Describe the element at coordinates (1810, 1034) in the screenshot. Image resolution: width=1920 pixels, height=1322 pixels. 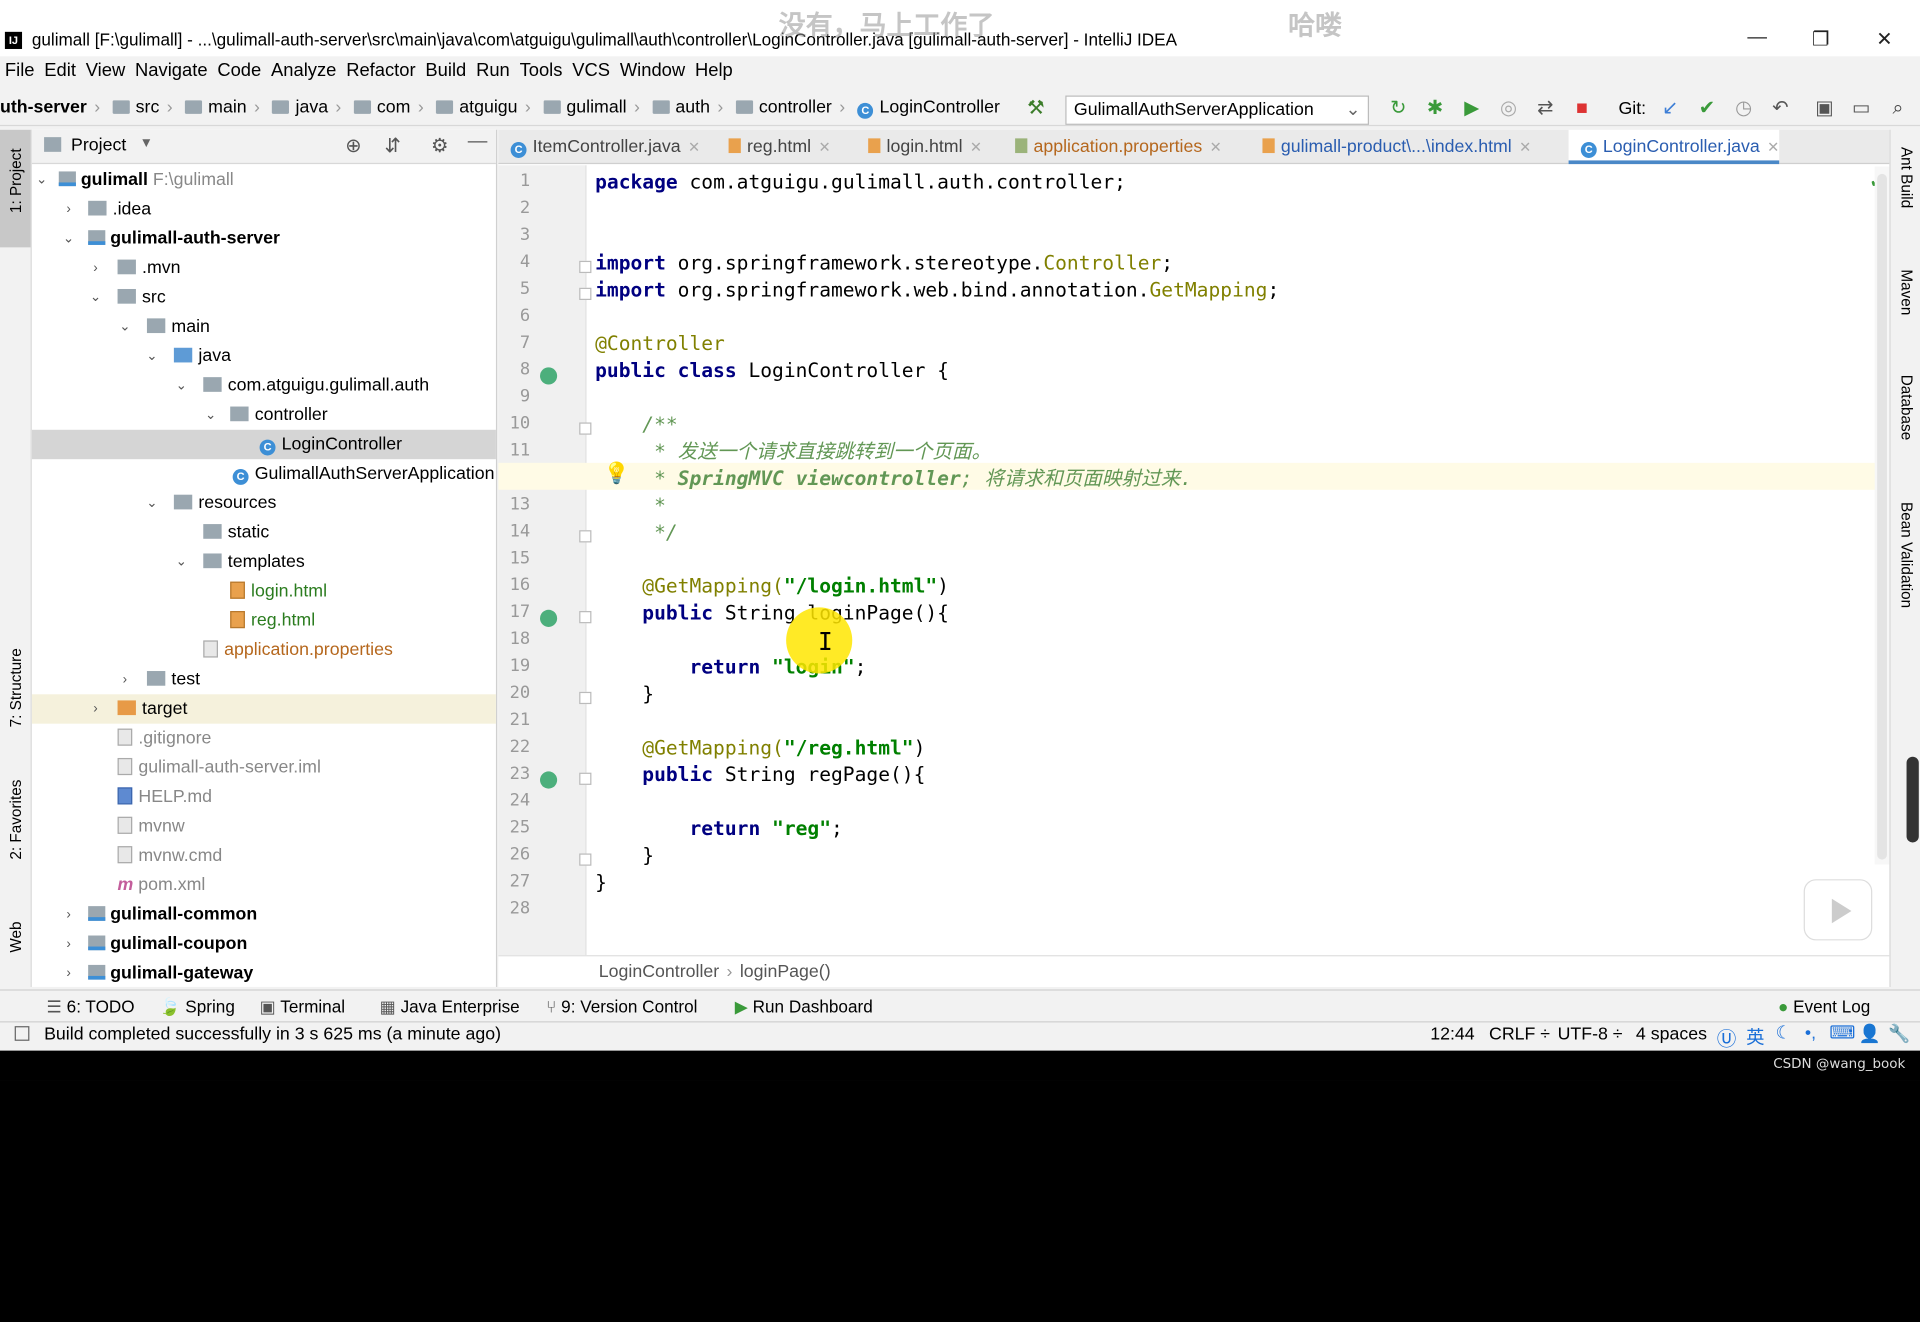
I see `punctuation-icon: •,` at that location.